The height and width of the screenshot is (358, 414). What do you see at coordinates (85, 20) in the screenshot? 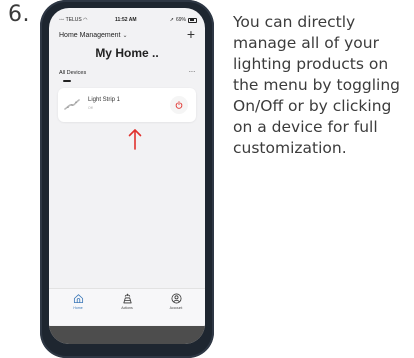
I see `wifi-icon: ◠` at bounding box center [85, 20].